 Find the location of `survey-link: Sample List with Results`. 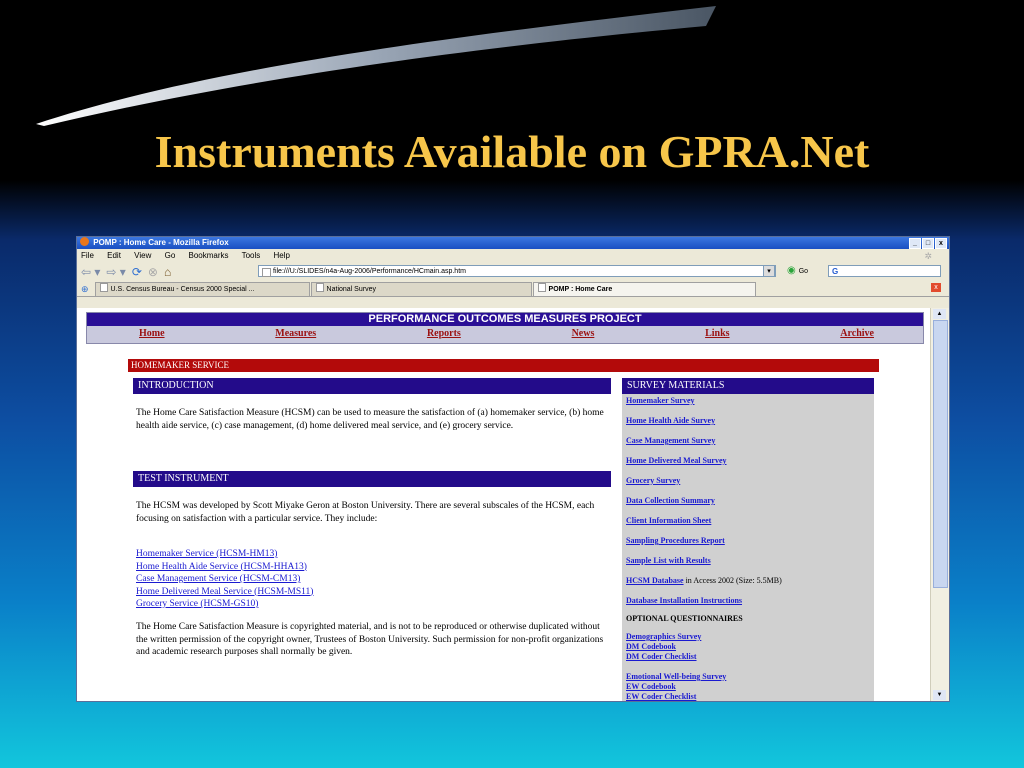

survey-link: Sample List with Results is located at coordinates (668, 560).